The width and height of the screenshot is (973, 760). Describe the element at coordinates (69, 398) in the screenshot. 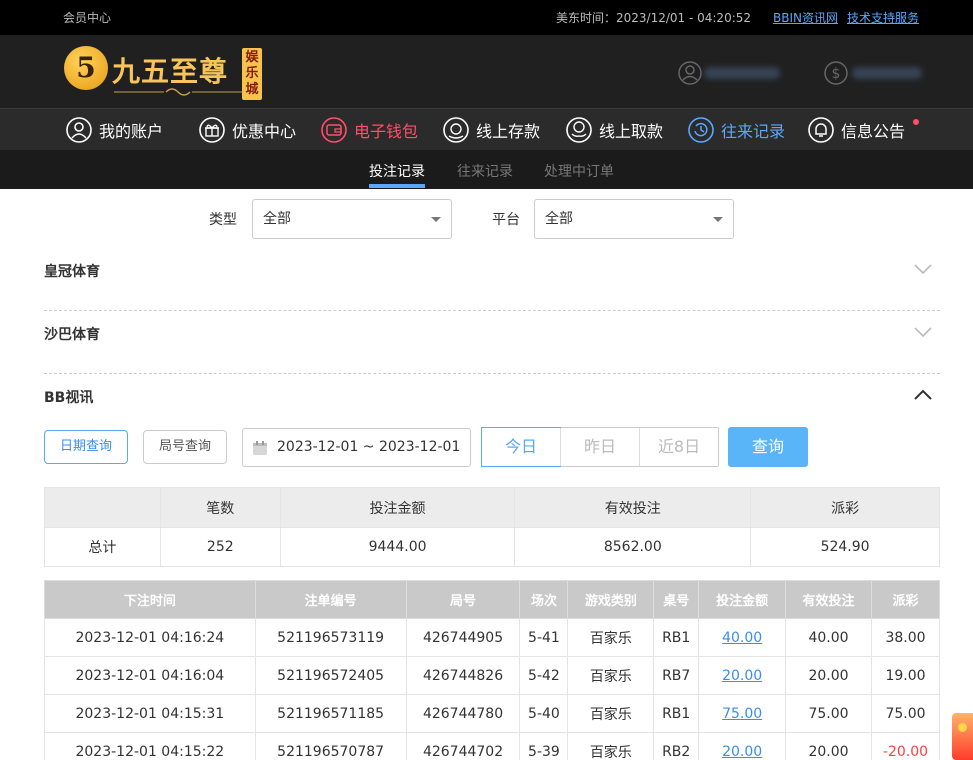

I see `section-title: BB视讯` at that location.